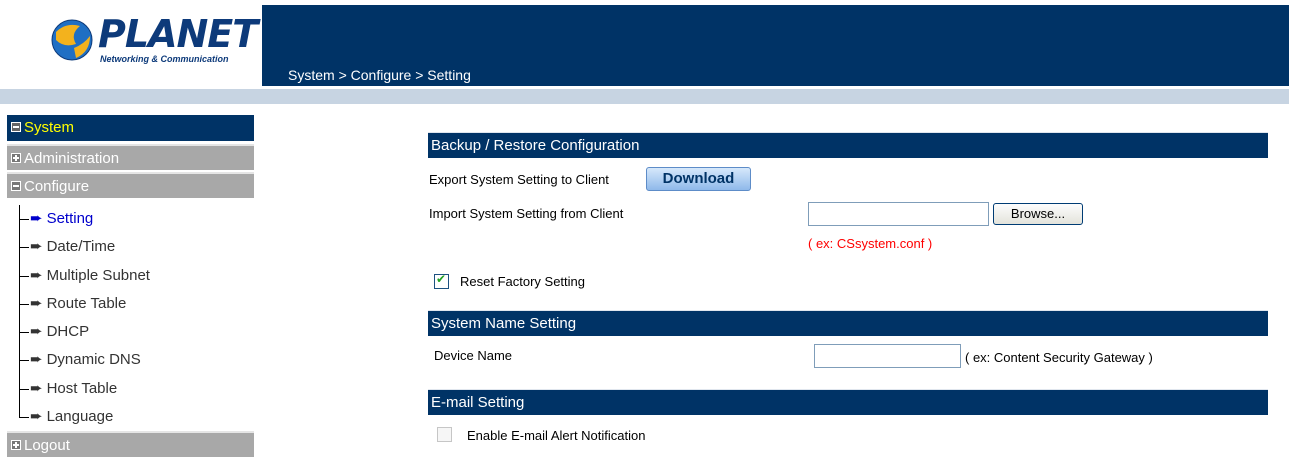 This screenshot has width=1289, height=459. I want to click on sidebar-item-setting: ➨ Setting, so click(61, 219).